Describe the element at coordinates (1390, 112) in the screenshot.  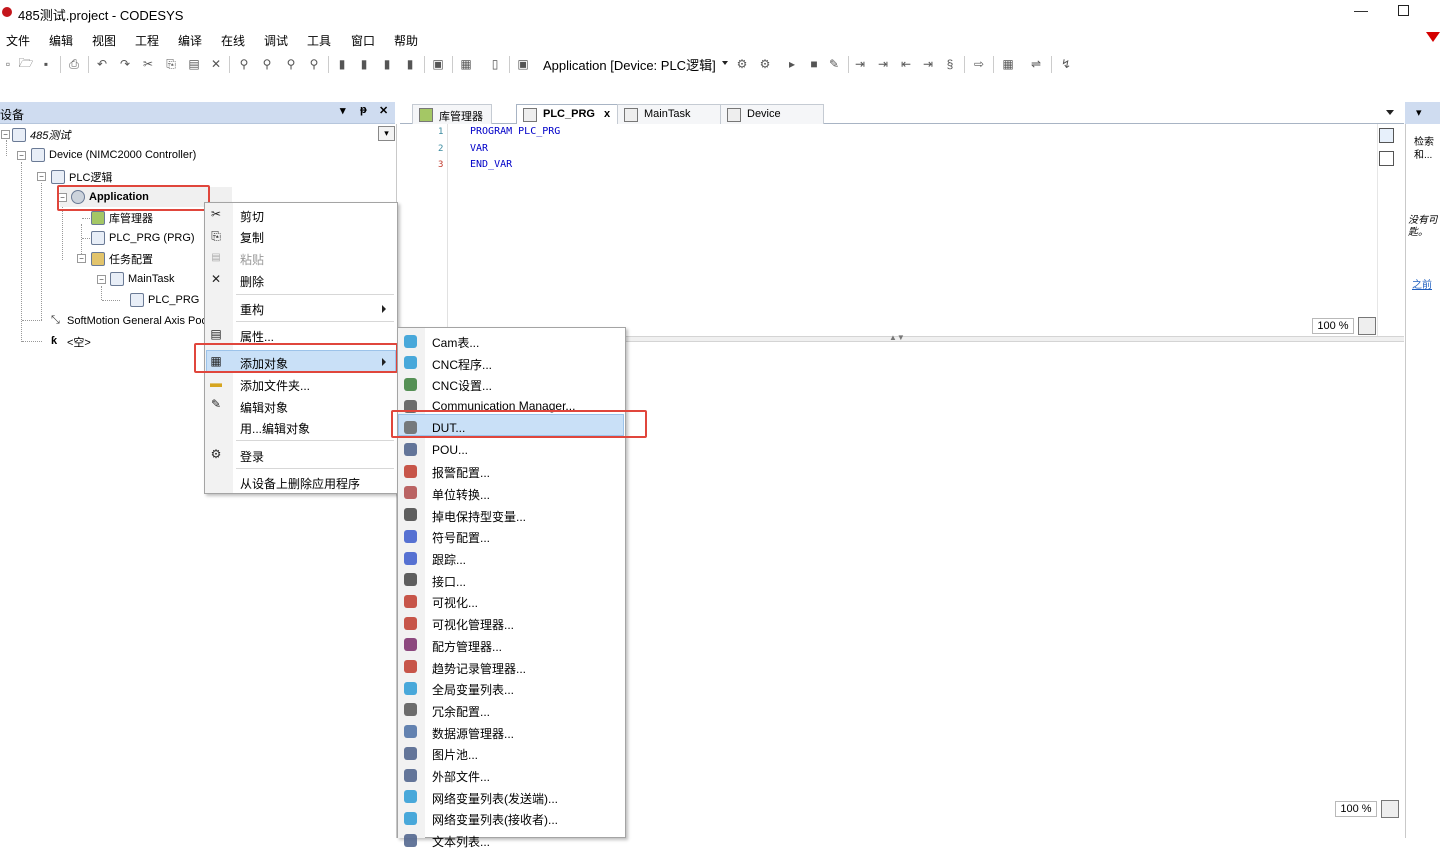
I see `tabs-overflow-icon` at that location.